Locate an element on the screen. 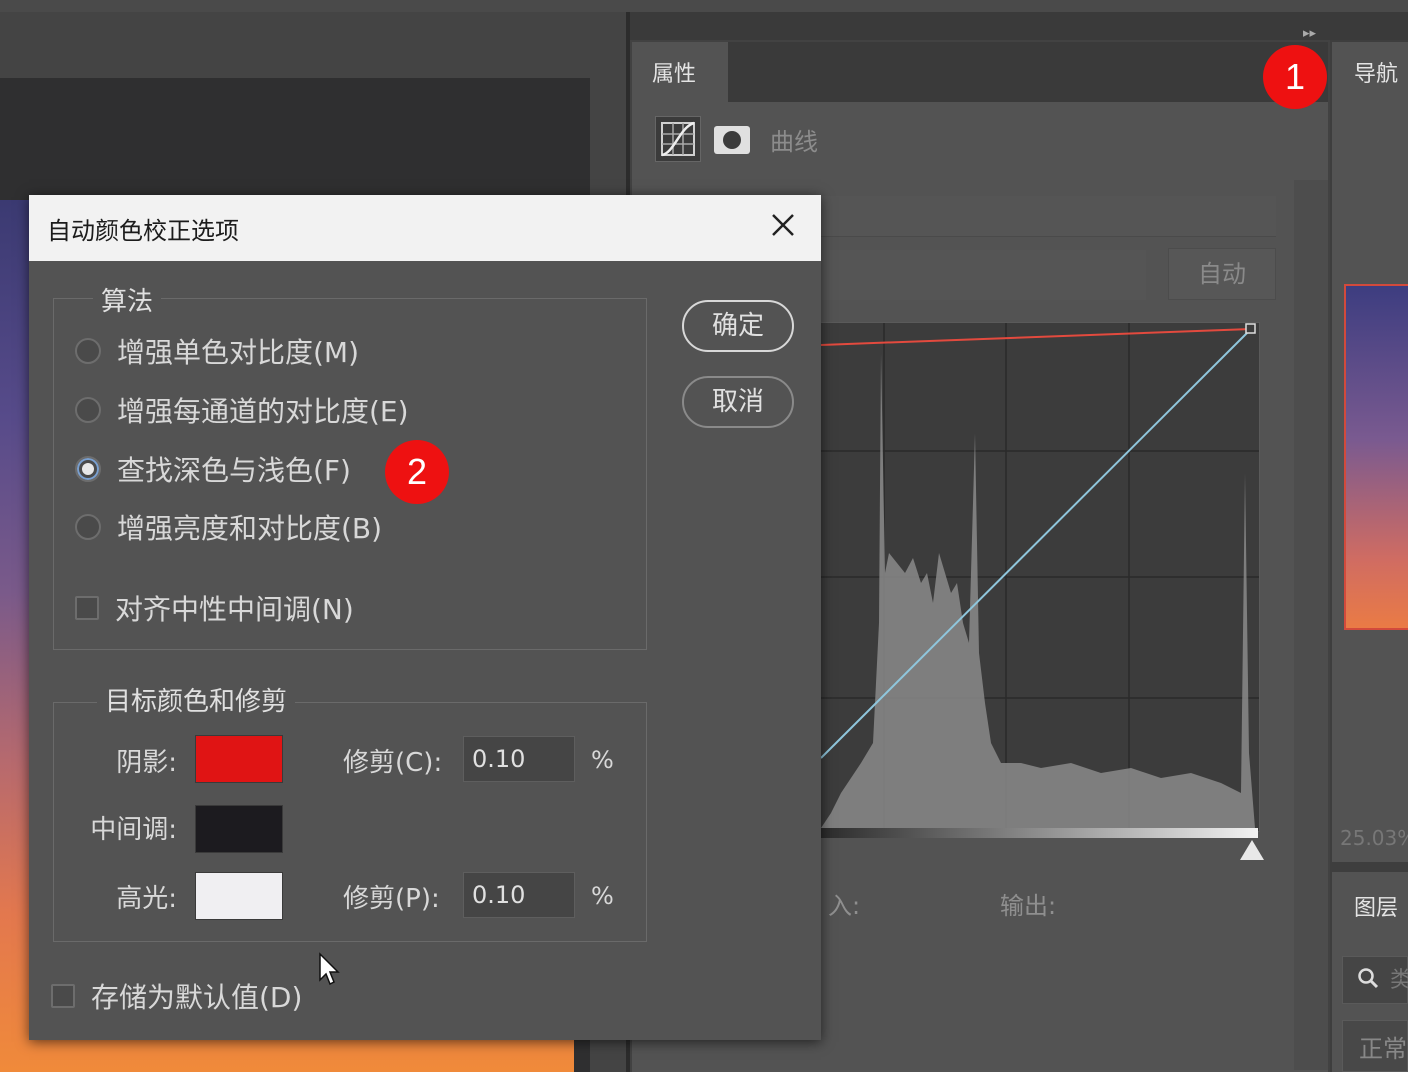 The image size is (1408, 1072). dialog-title: 自动颜色校正选项 is located at coordinates (143, 231).